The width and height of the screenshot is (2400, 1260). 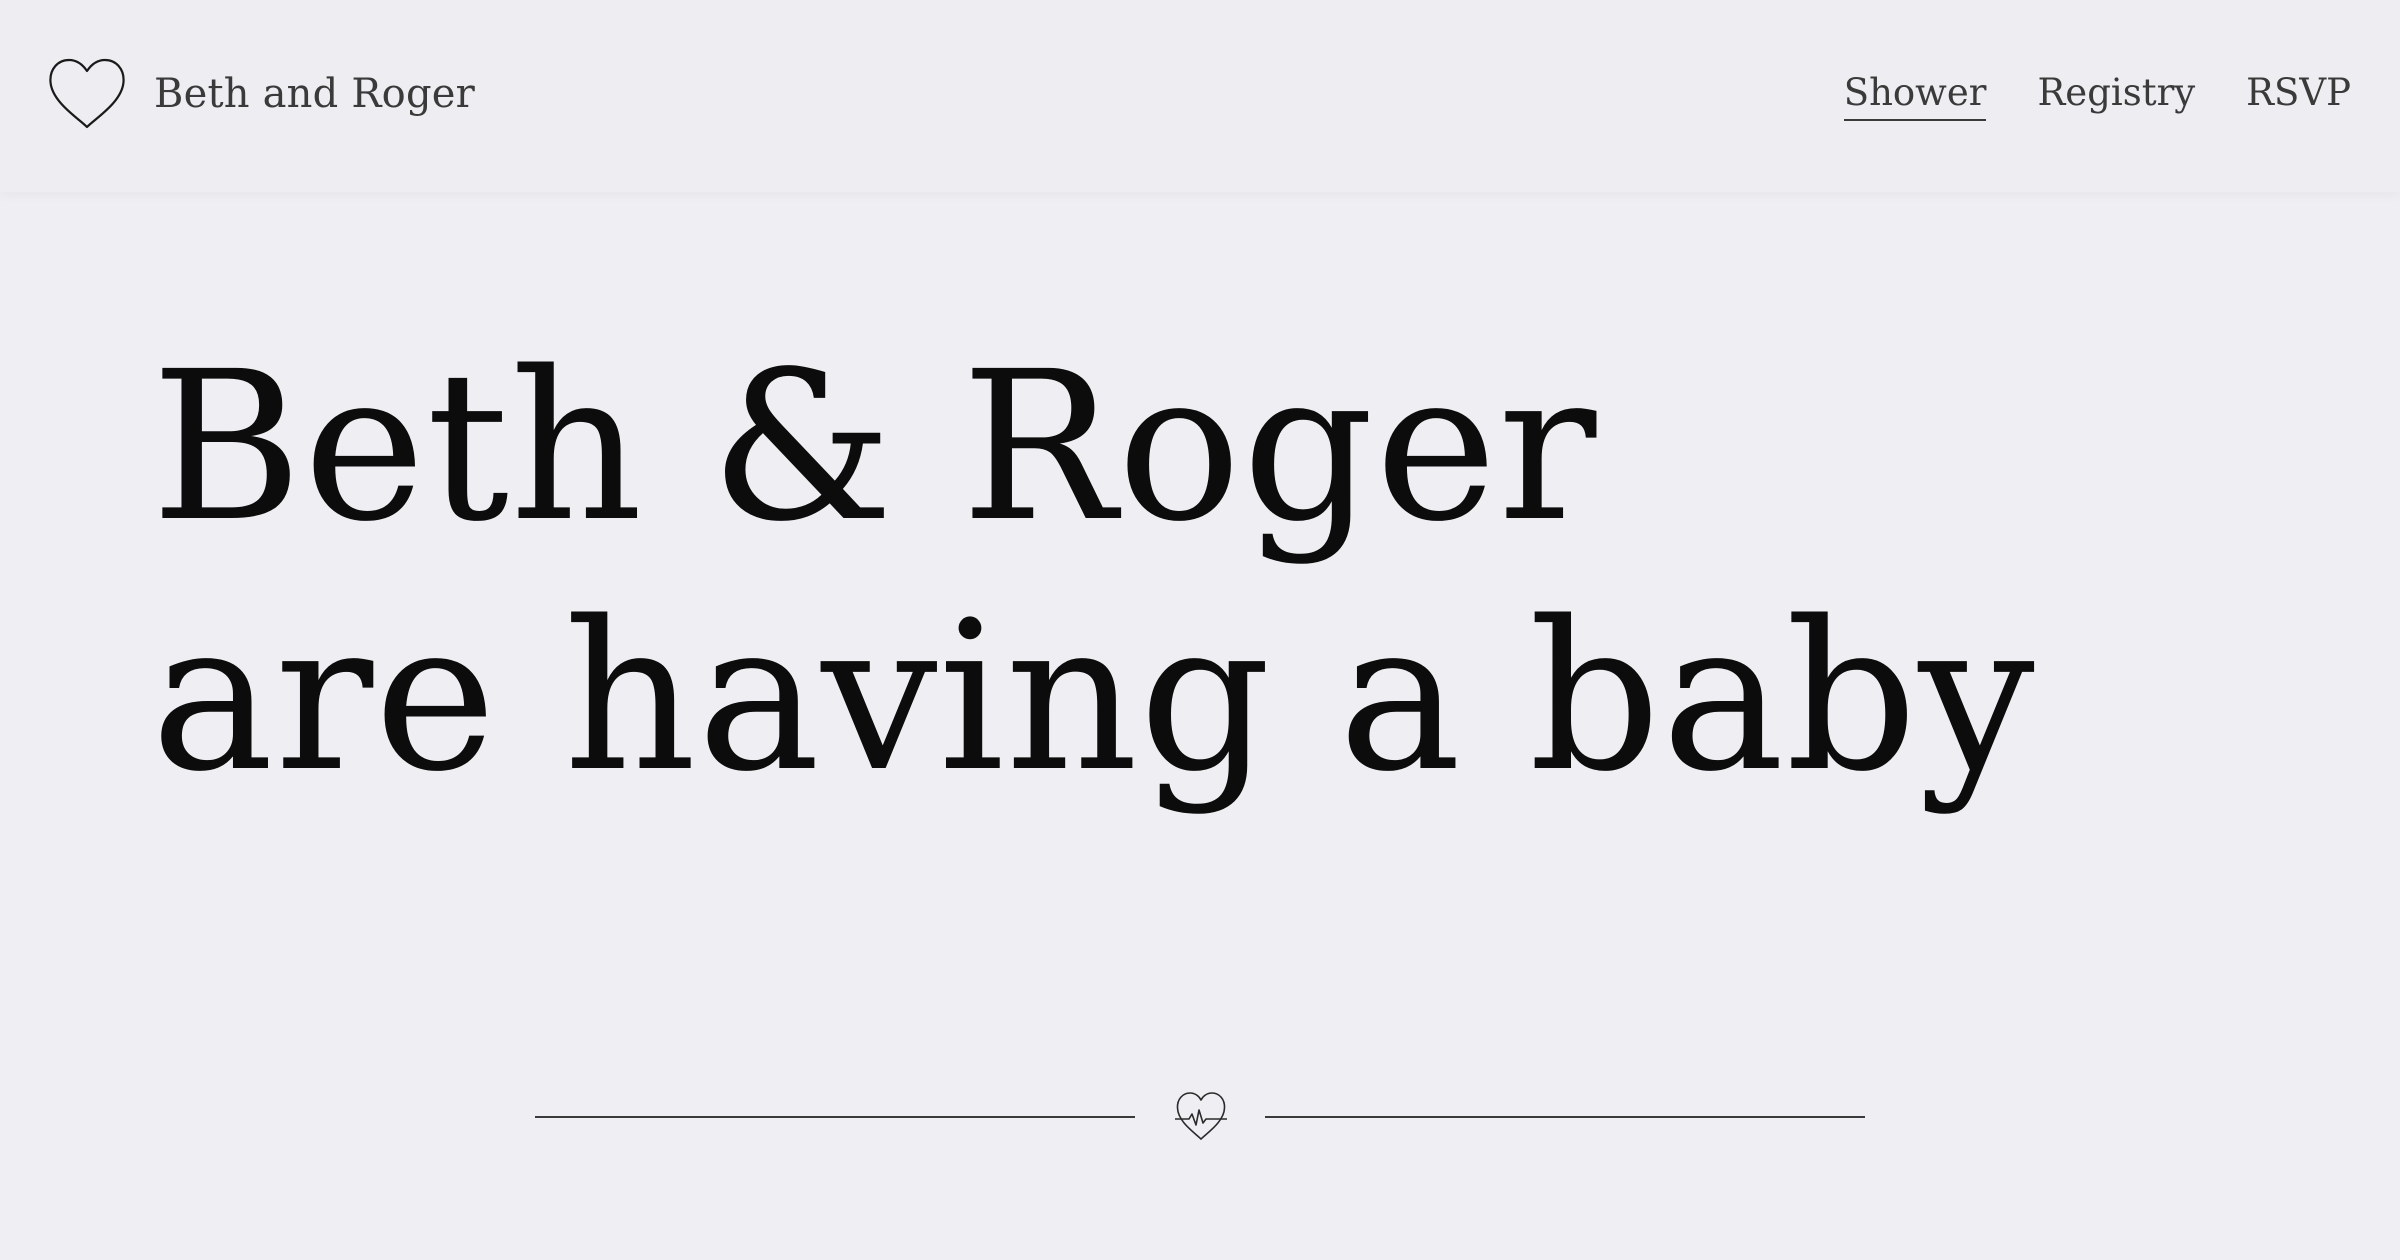 What do you see at coordinates (1565, 1117) in the screenshot?
I see `divider-line-right` at bounding box center [1565, 1117].